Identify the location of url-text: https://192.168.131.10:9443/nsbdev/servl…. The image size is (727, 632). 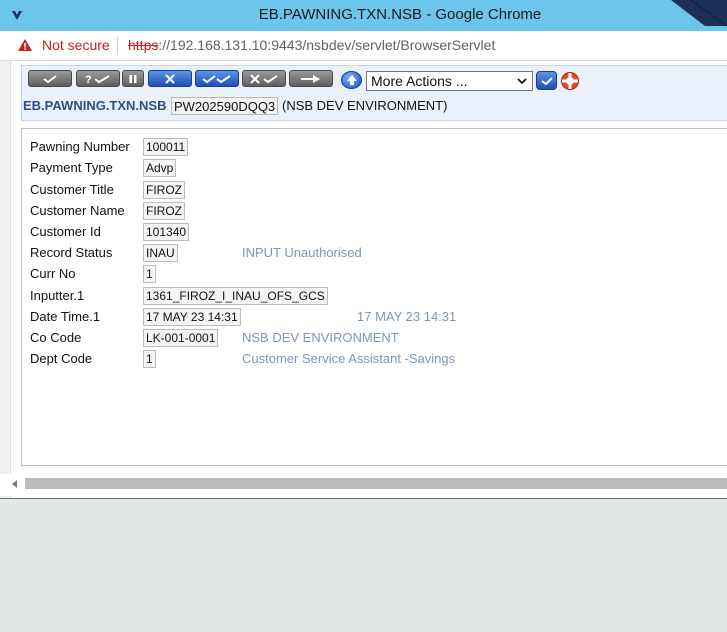
(311, 45).